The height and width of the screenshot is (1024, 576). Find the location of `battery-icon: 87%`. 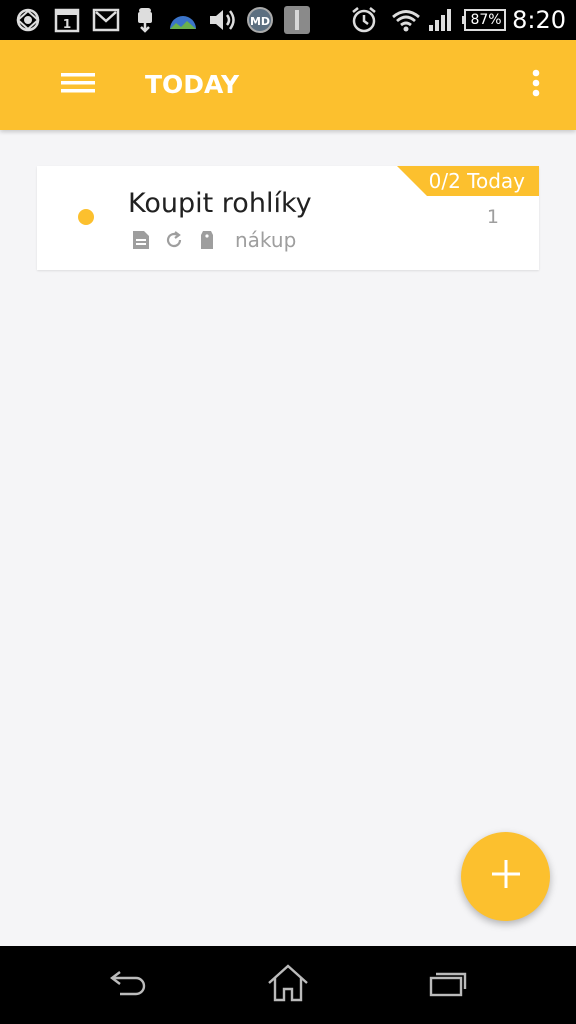

battery-icon: 87% is located at coordinates (485, 20).